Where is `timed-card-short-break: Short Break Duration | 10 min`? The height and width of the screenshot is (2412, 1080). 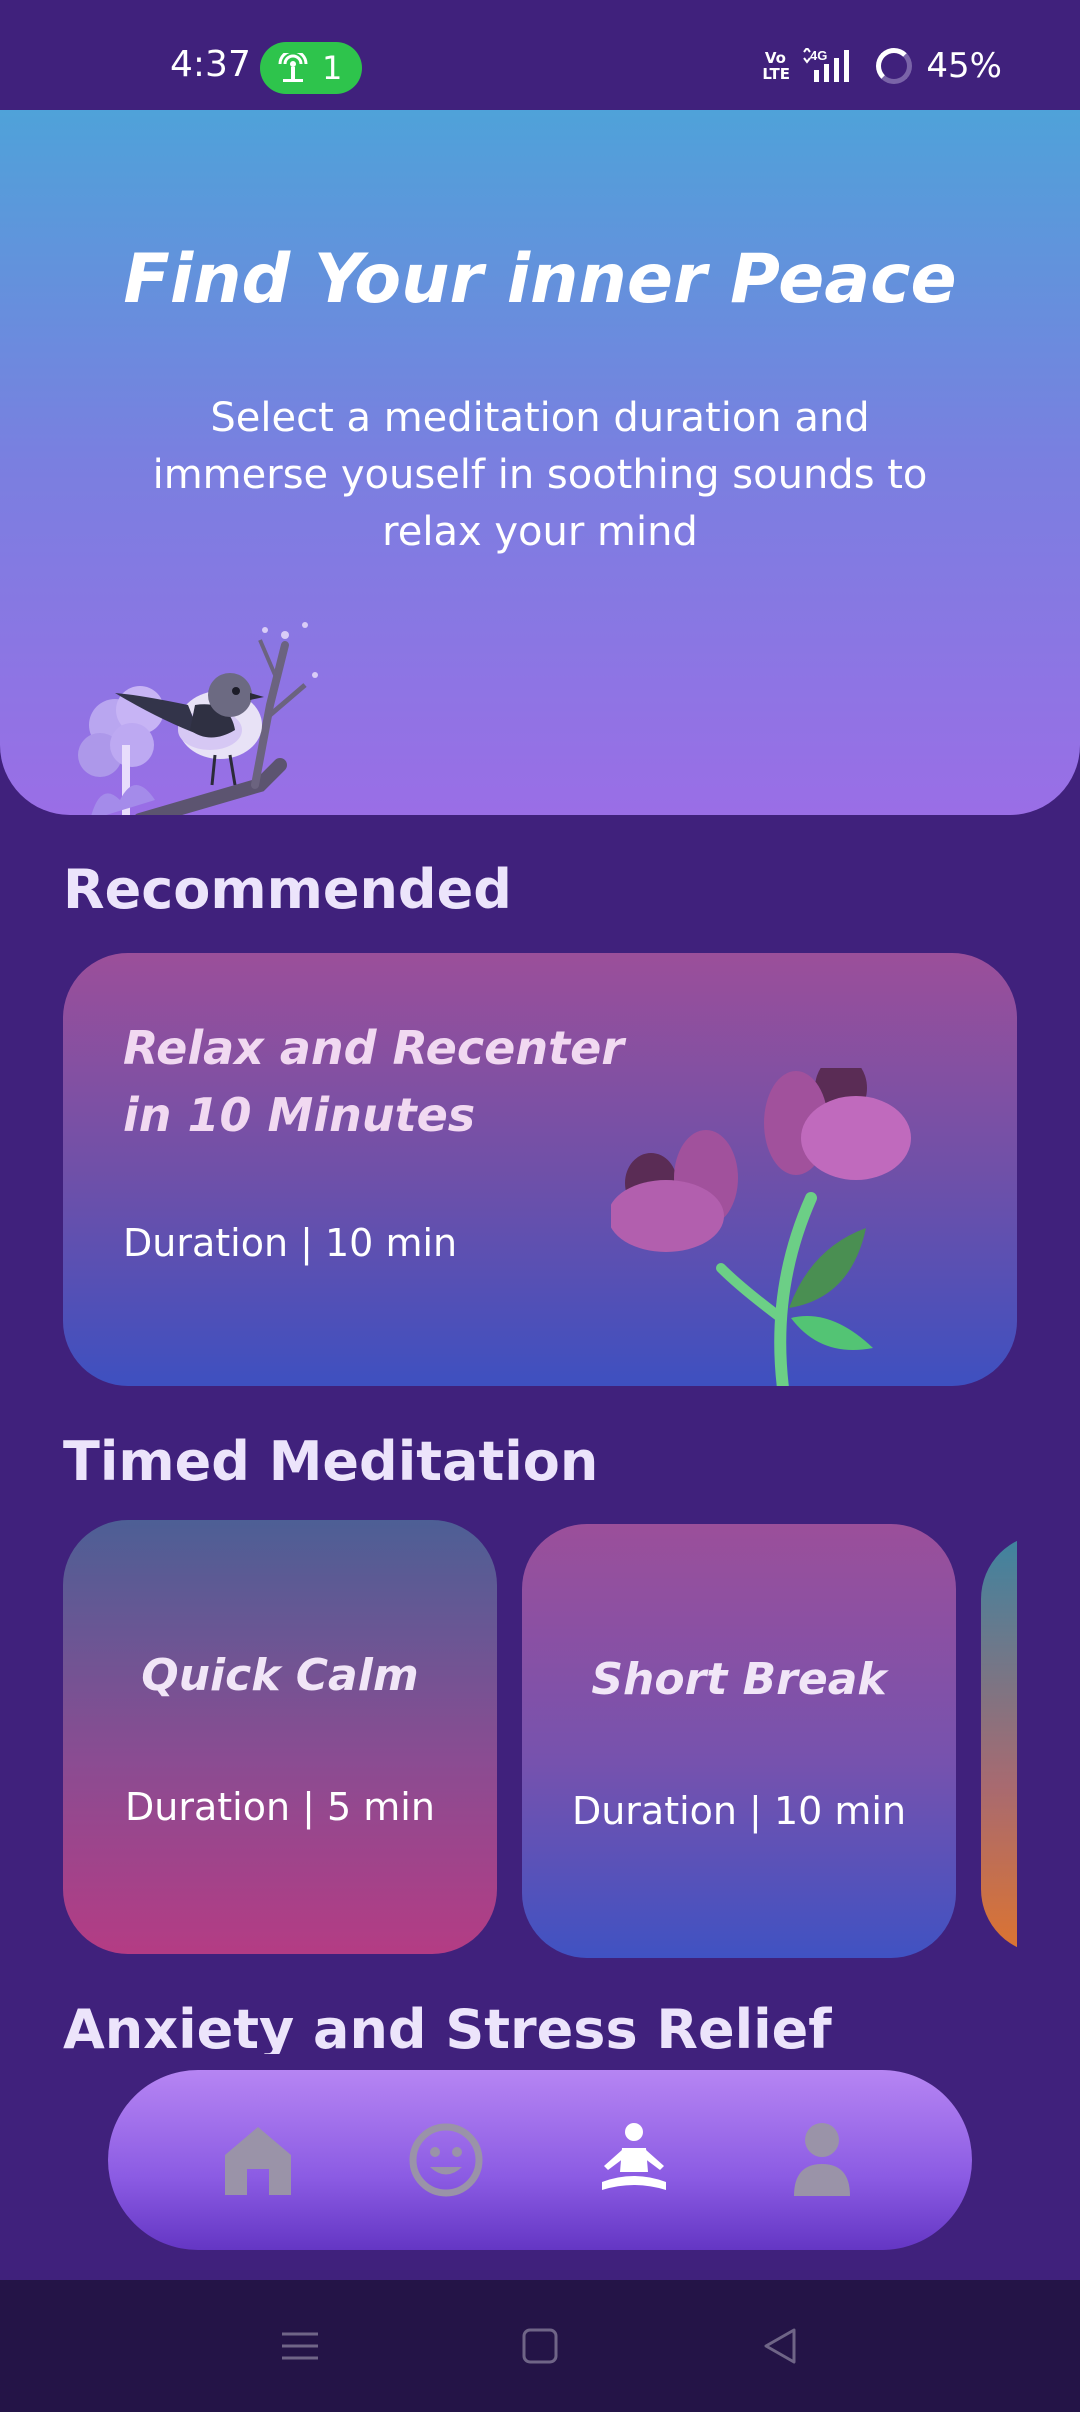
timed-card-short-break: Short Break Duration | 10 min is located at coordinates (739, 1741).